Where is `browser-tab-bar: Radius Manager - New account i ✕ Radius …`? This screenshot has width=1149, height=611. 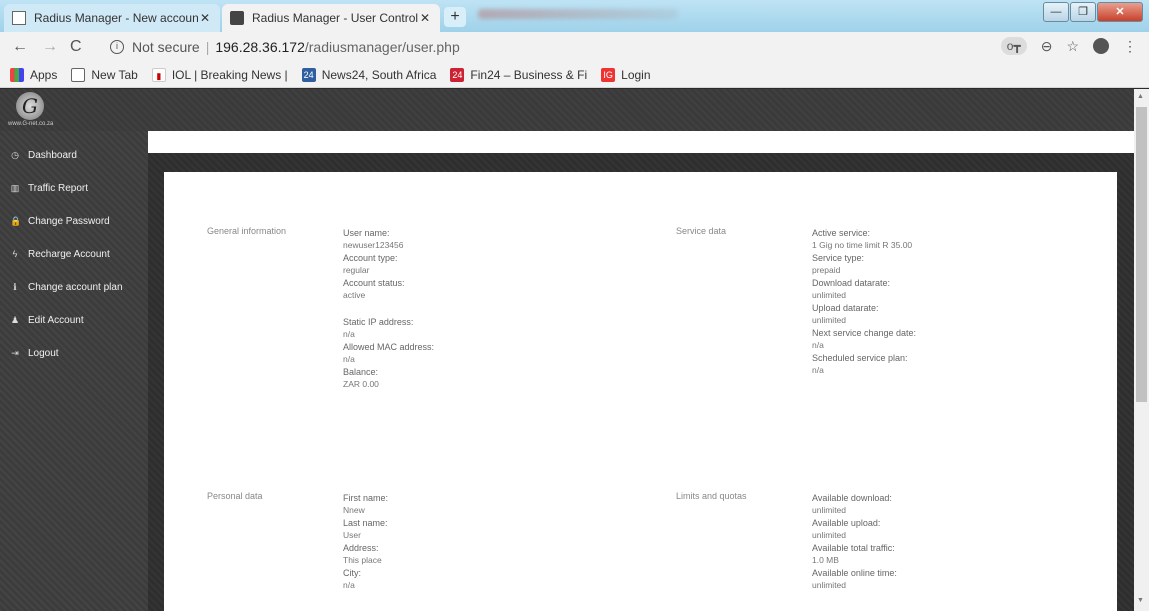
browser-tab-bar: Radius Manager - New account i ✕ Radius … is located at coordinates (574, 16).